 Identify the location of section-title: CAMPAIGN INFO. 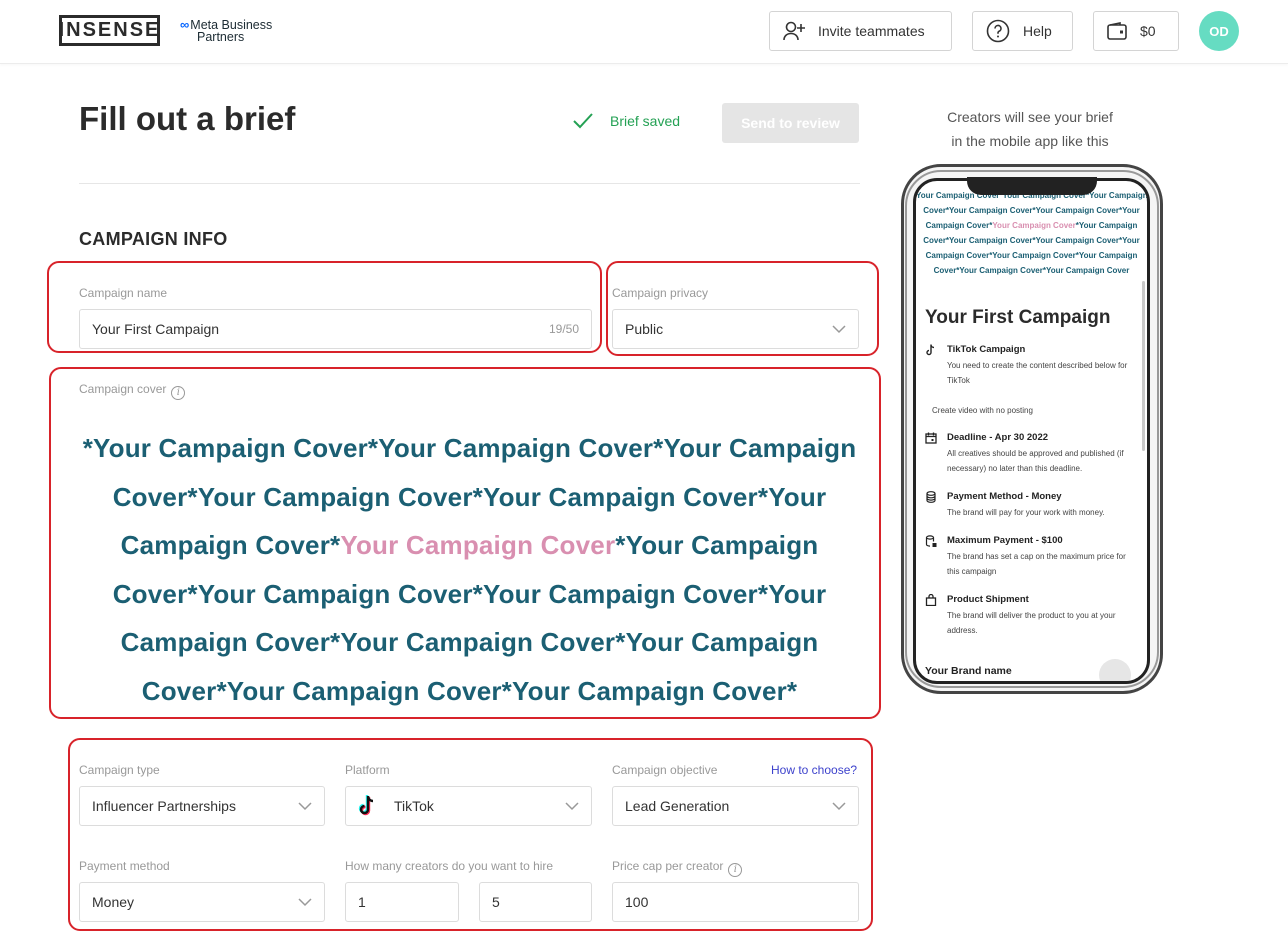
(153, 239).